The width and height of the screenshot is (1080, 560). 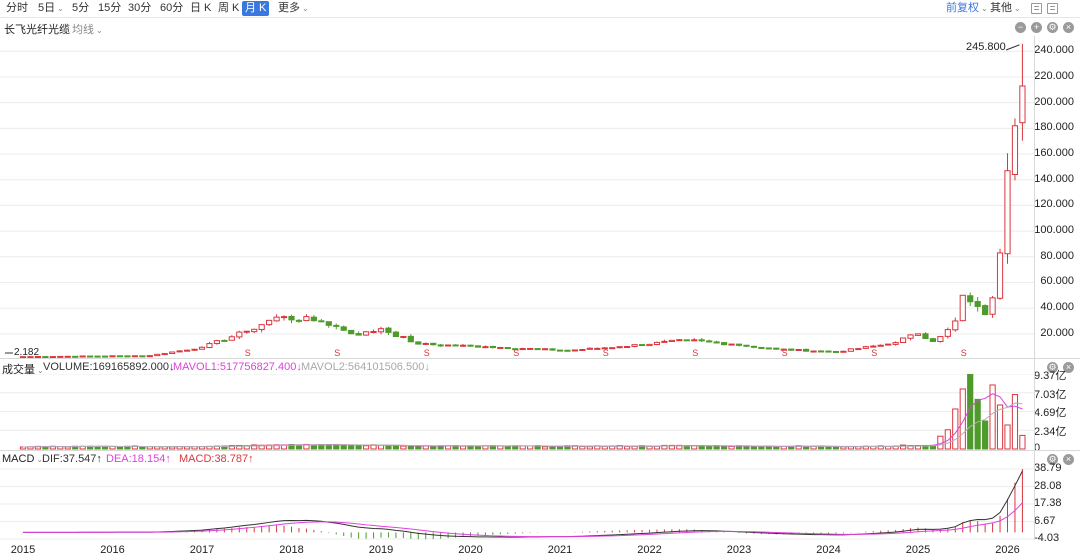 What do you see at coordinates (256, 8) in the screenshot?
I see `timeframe-tab-8: 月 K` at bounding box center [256, 8].